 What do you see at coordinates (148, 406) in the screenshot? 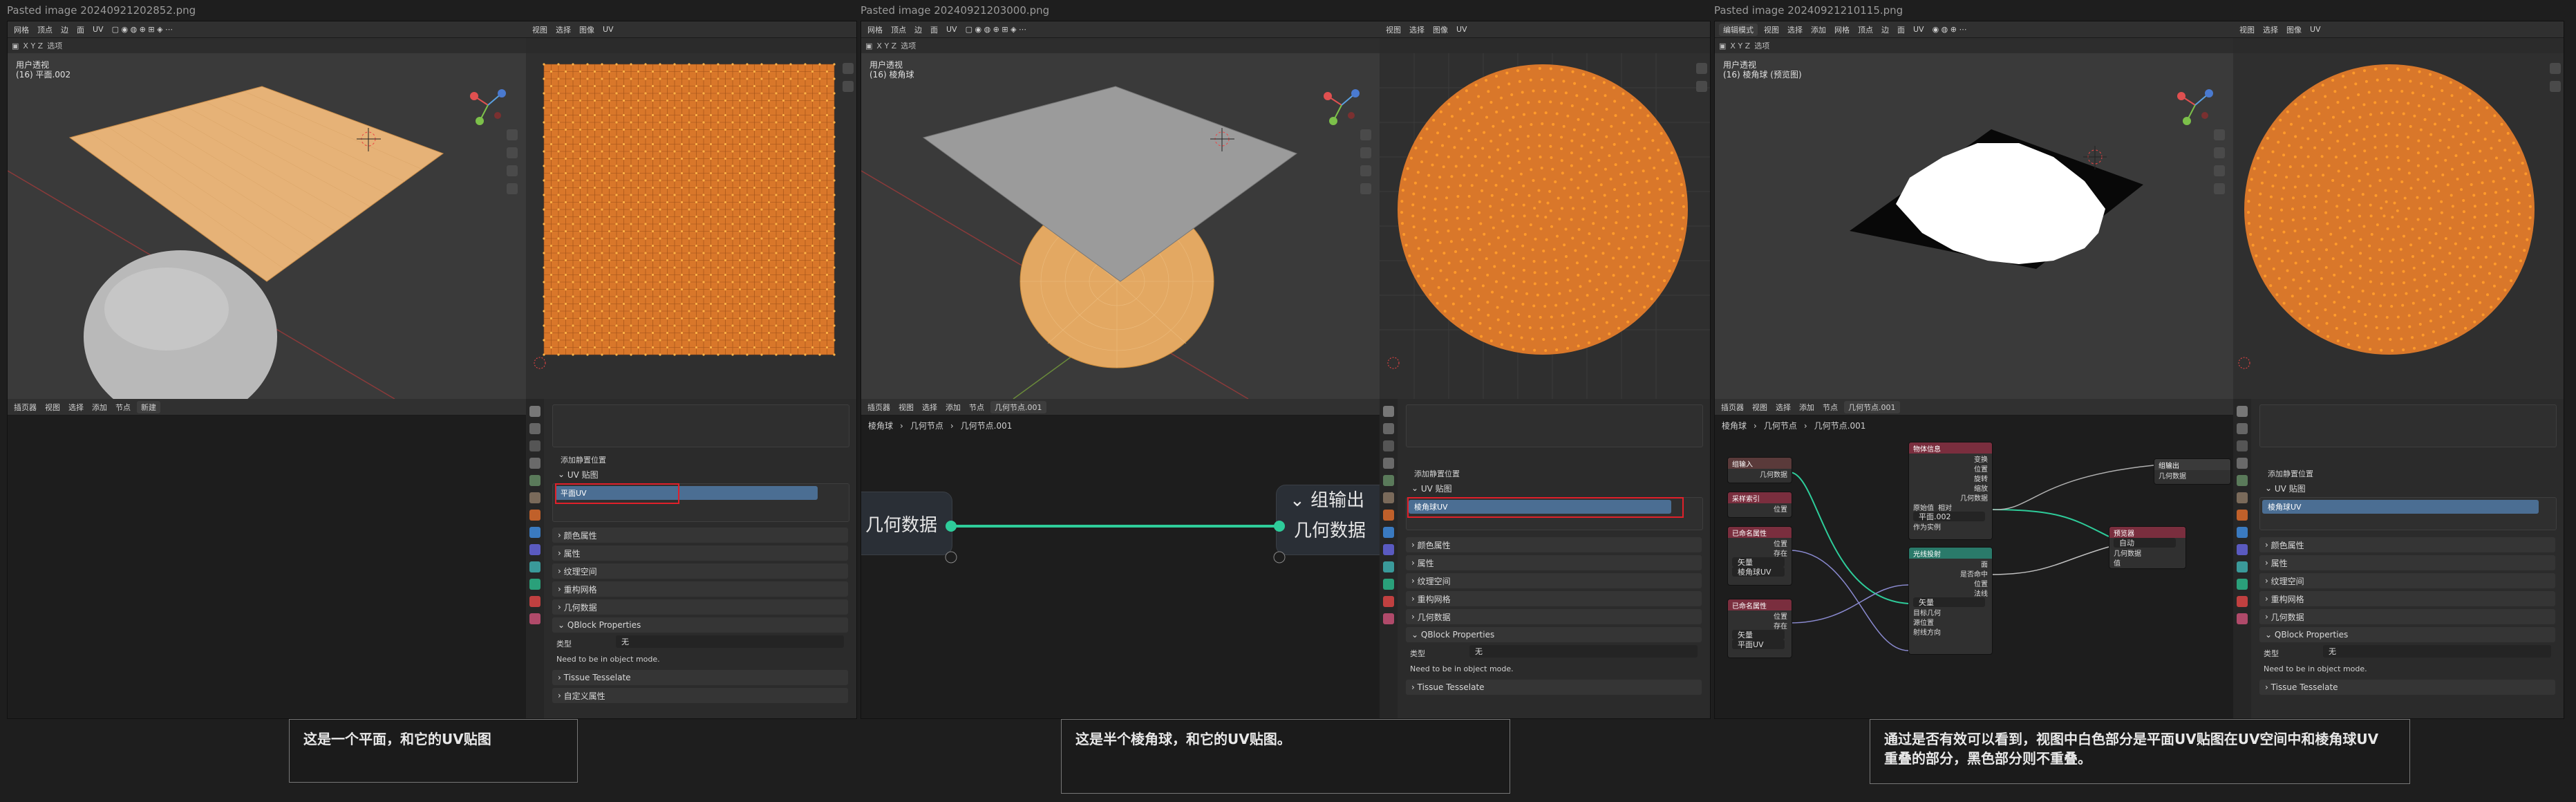
I see `new-button: 新建` at bounding box center [148, 406].